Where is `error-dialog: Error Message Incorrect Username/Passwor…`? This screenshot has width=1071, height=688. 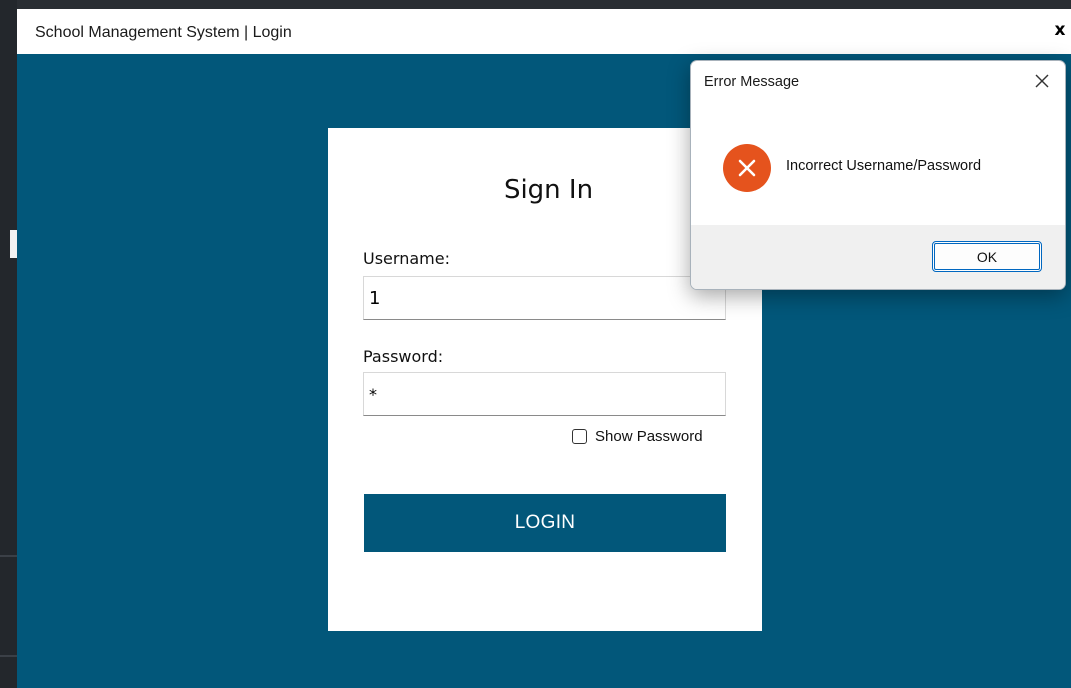 error-dialog: Error Message Incorrect Username/Passwor… is located at coordinates (878, 175).